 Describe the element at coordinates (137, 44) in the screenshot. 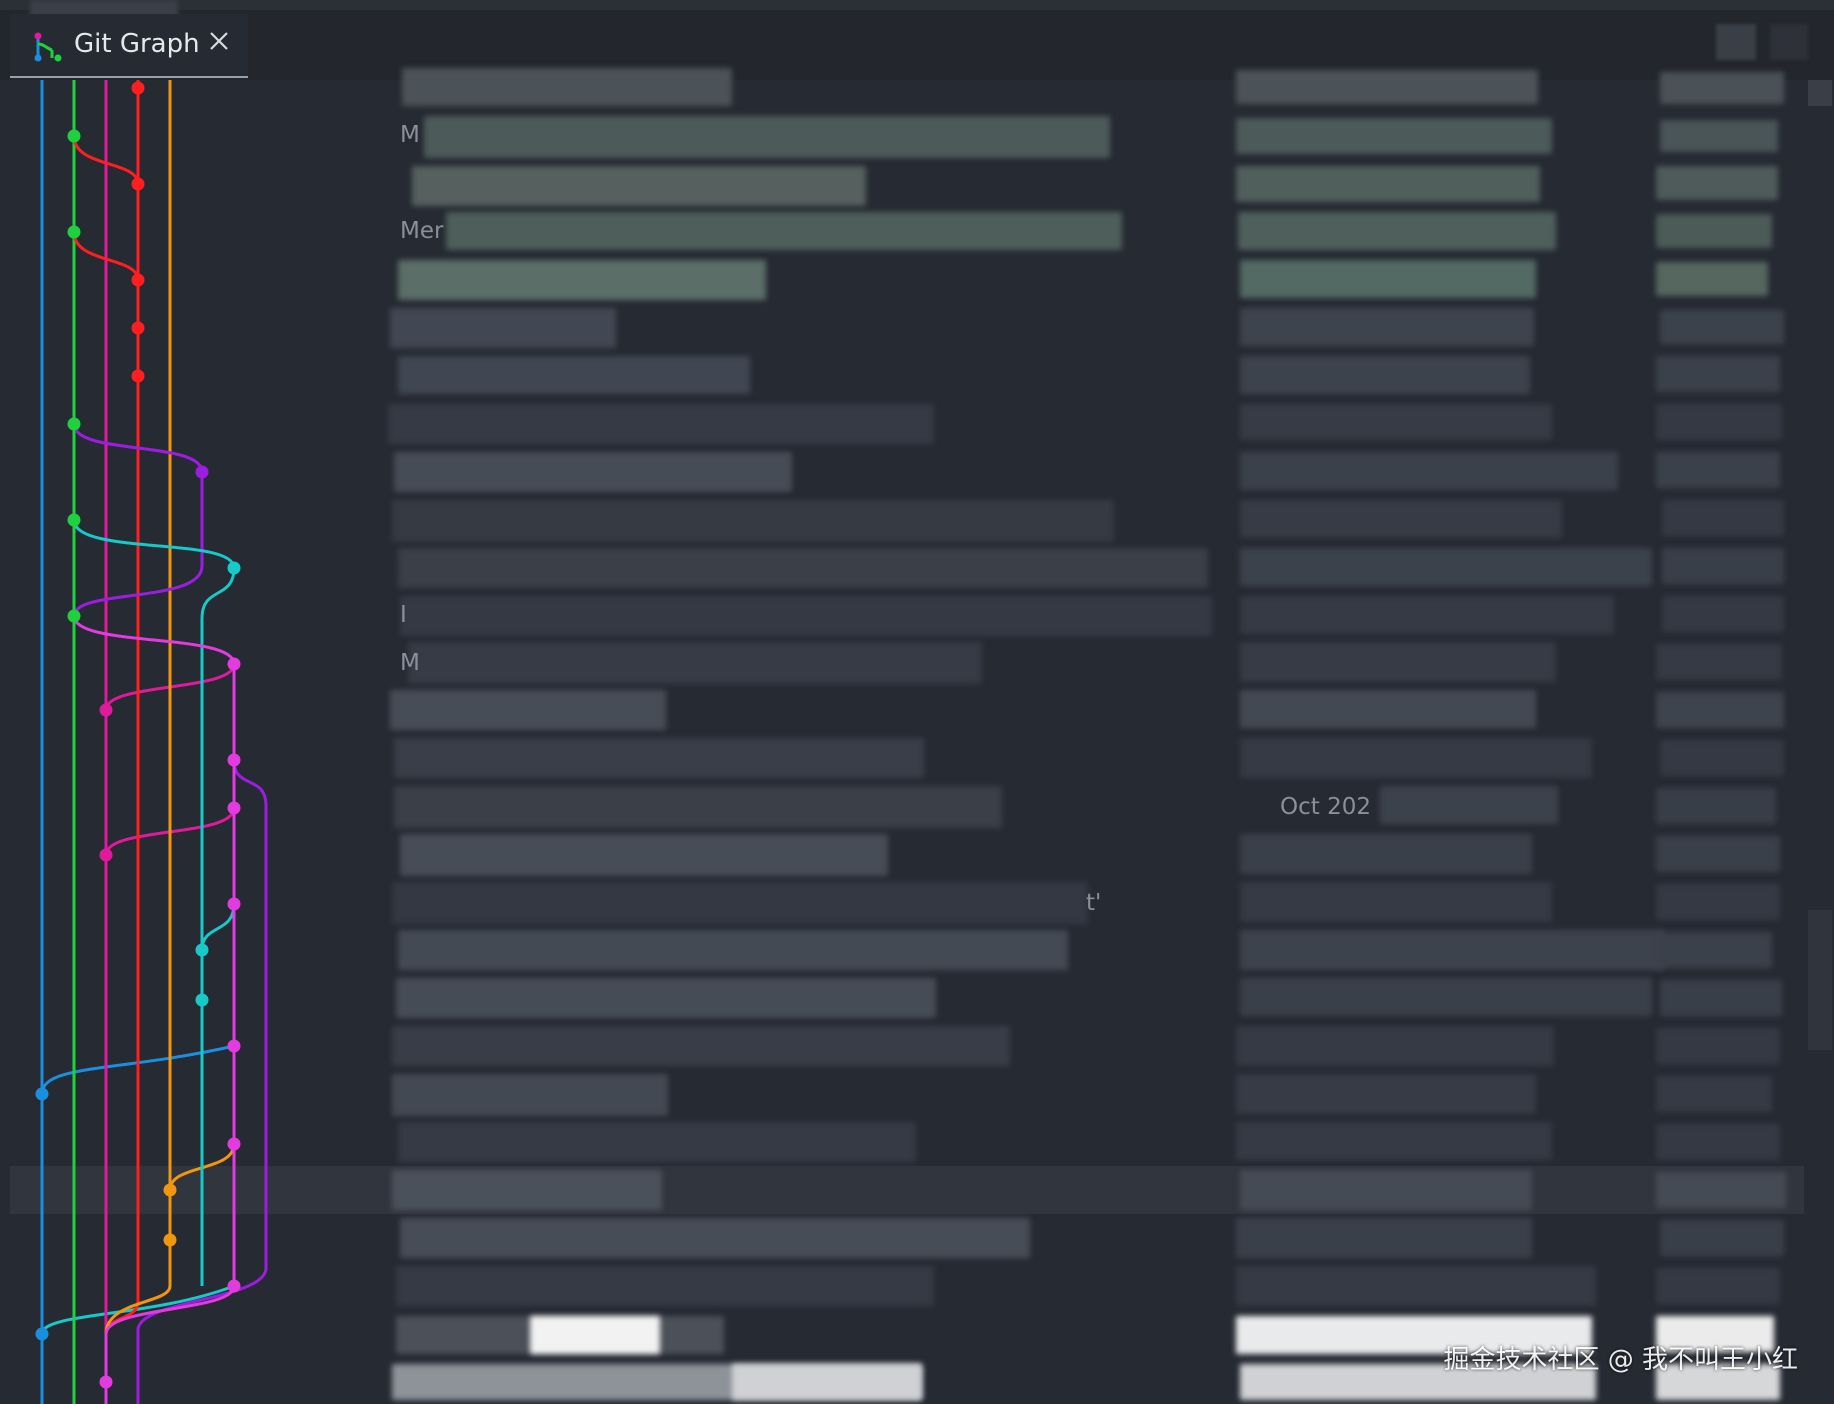

I see `tab-title: Git Graph` at that location.